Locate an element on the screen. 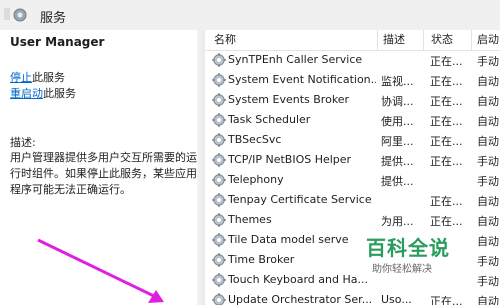 The image size is (500, 305). arrow-shaft is located at coordinates (98, 269).